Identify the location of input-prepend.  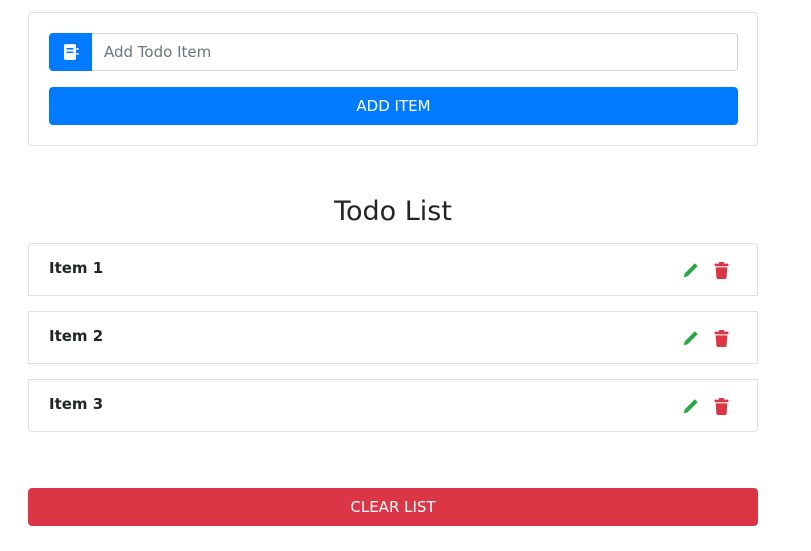
(70, 52).